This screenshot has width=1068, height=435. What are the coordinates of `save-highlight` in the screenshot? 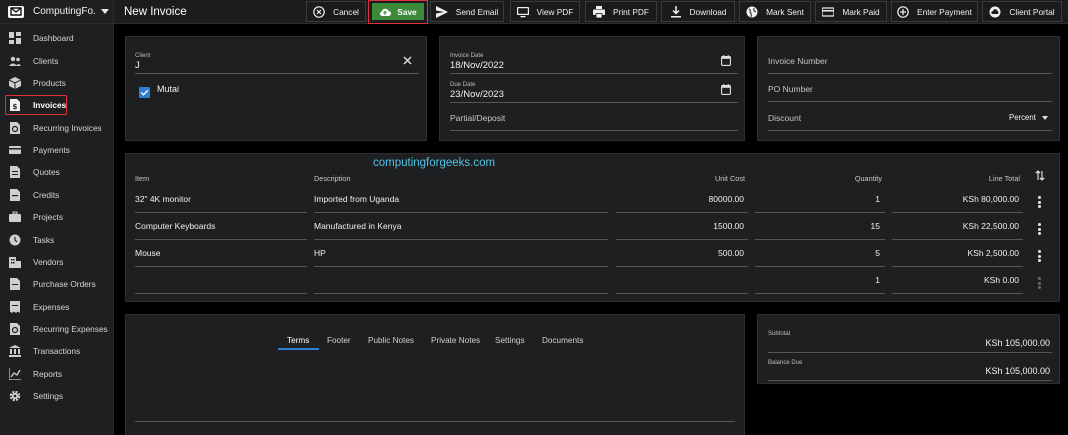 It's located at (398, 12).